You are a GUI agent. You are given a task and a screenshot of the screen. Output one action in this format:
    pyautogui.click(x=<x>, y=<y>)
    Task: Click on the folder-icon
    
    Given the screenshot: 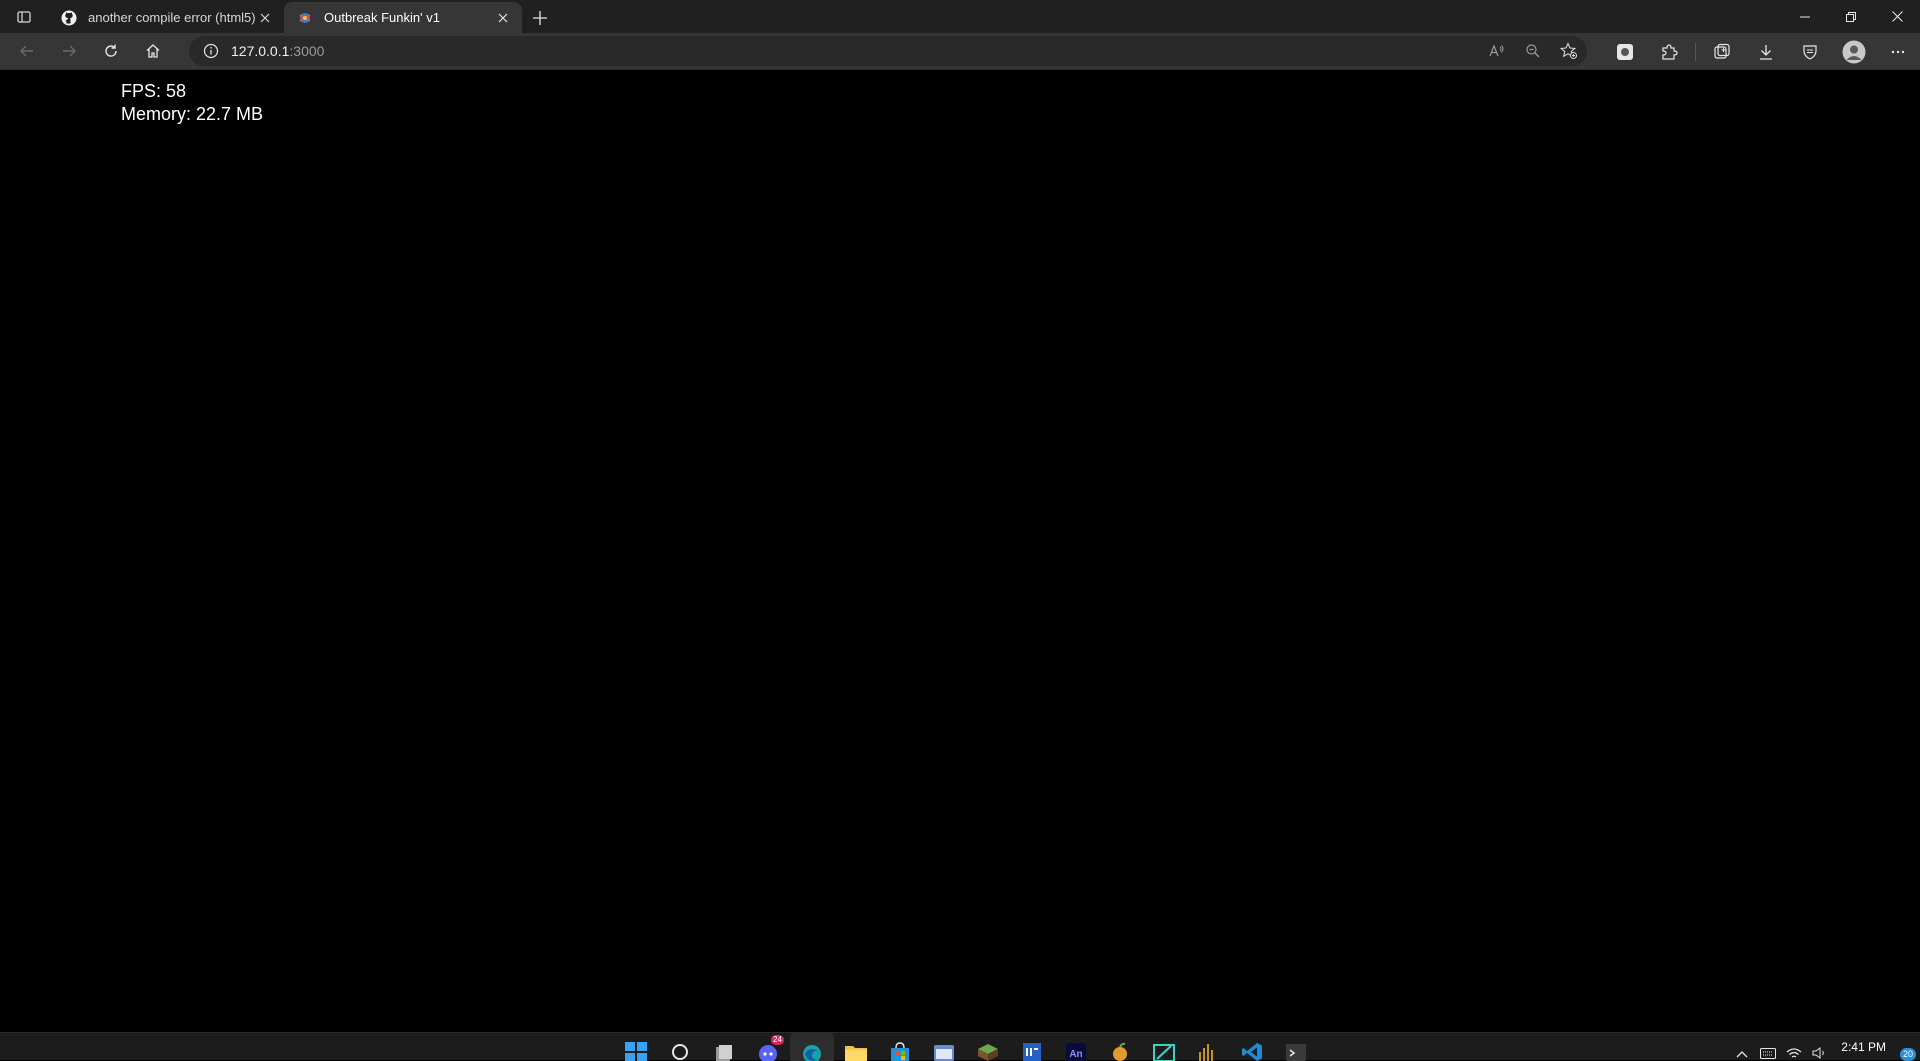 What is the action you would take?
    pyautogui.click(x=856, y=1053)
    